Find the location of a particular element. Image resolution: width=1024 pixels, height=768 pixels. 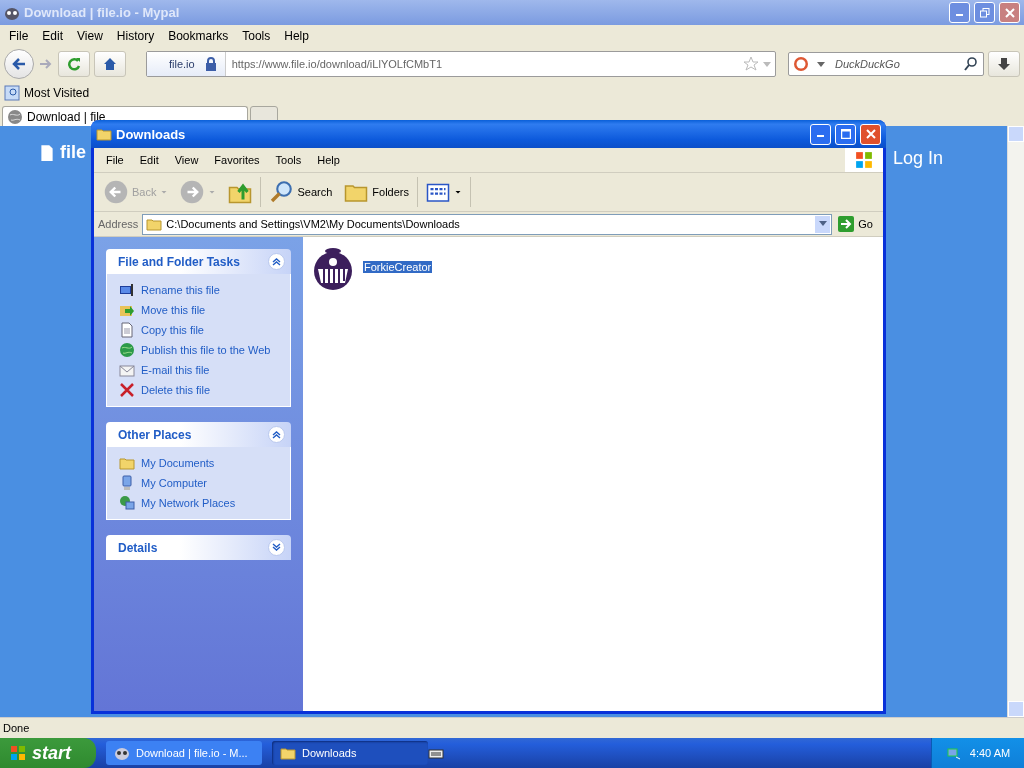

reload-button is located at coordinates (74, 64).